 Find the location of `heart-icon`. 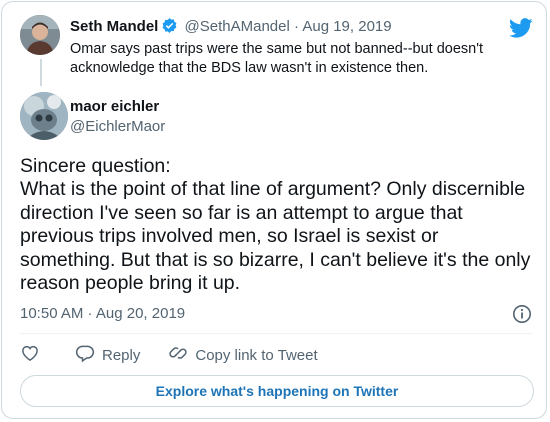

heart-icon is located at coordinates (33, 355).